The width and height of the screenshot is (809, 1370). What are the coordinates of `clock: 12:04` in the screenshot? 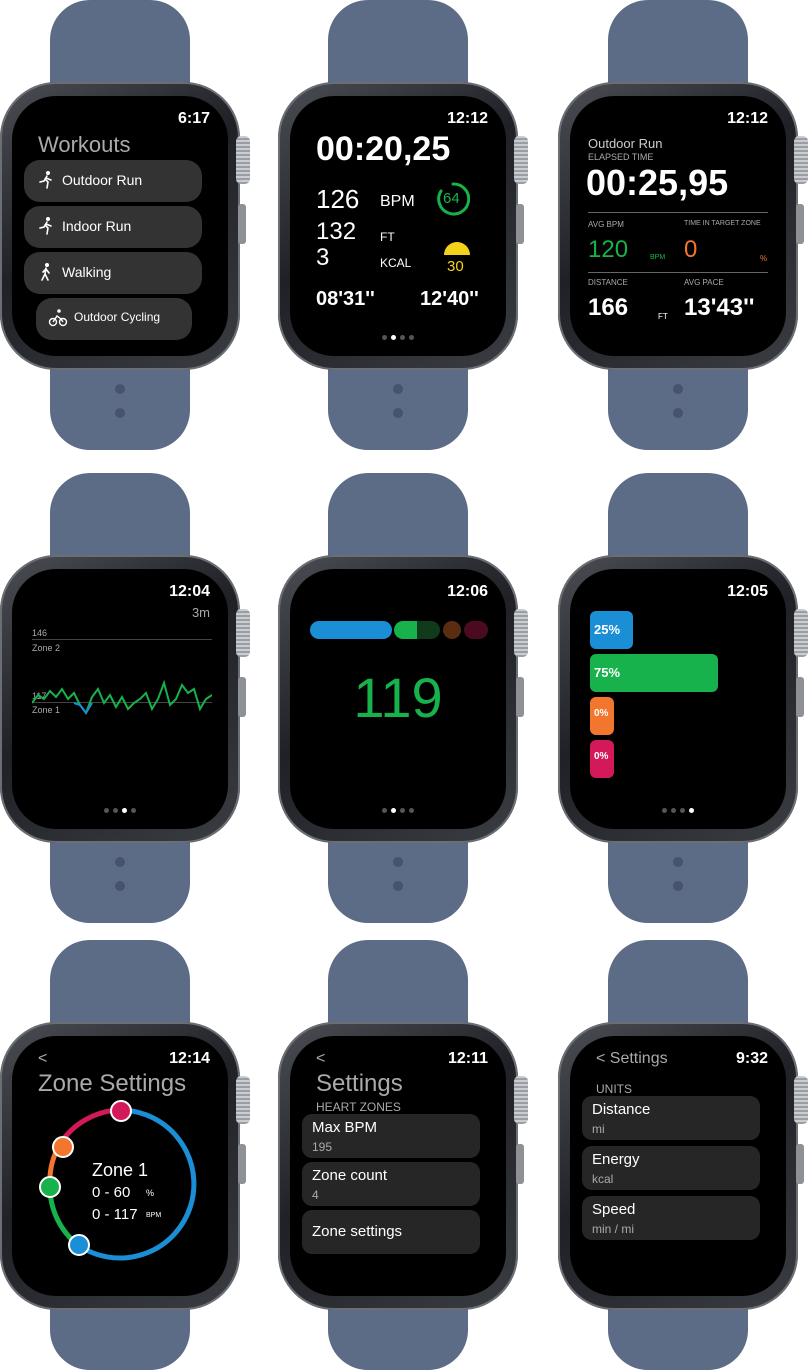 It's located at (189, 591).